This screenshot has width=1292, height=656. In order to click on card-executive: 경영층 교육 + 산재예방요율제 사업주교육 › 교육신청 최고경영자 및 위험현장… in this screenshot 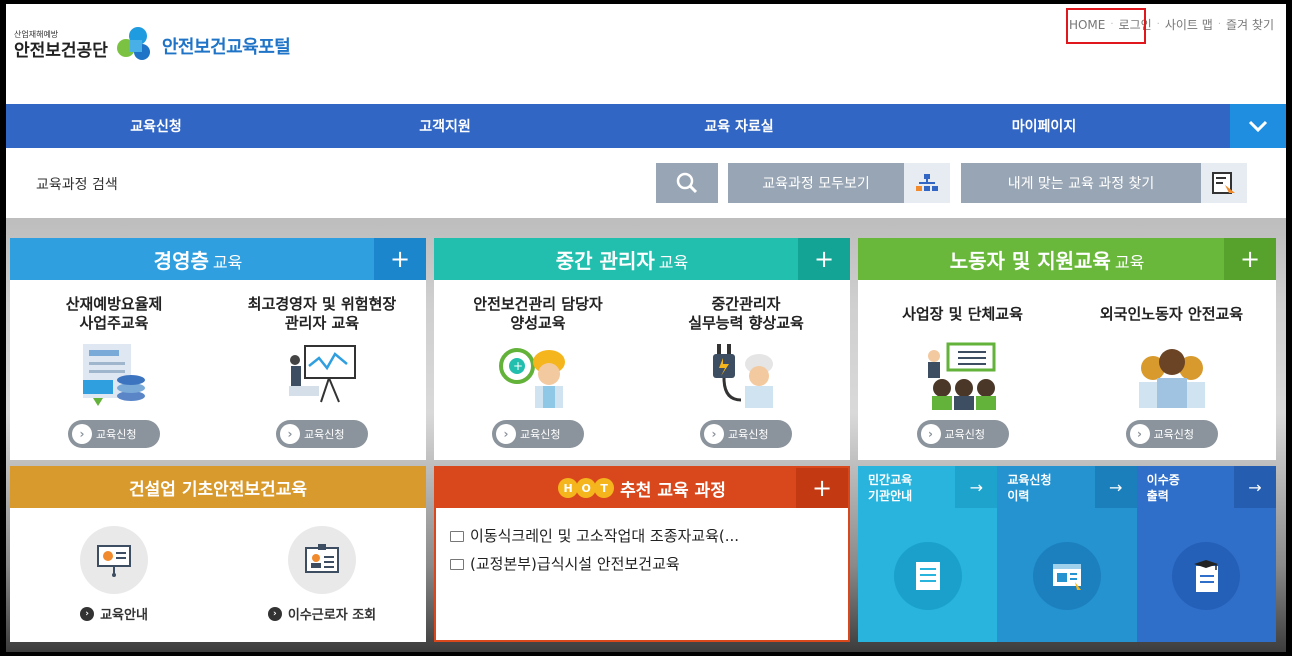, I will do `click(218, 349)`.